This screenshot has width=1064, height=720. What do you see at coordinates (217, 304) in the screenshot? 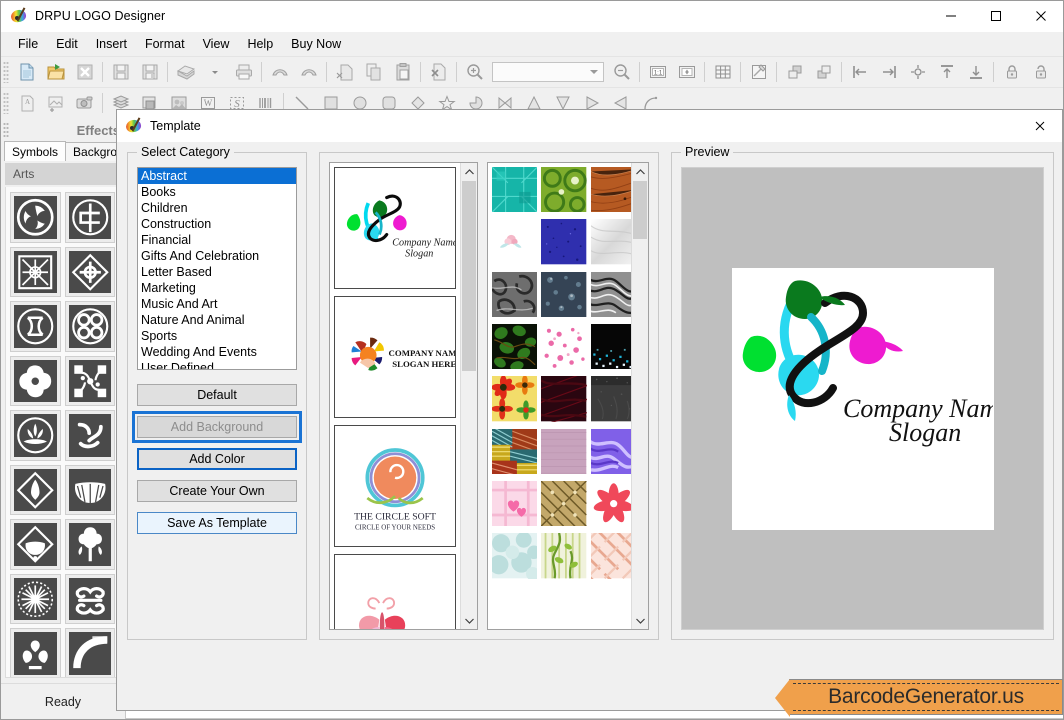
I see `category-item-music-and-art: Music And Art` at bounding box center [217, 304].